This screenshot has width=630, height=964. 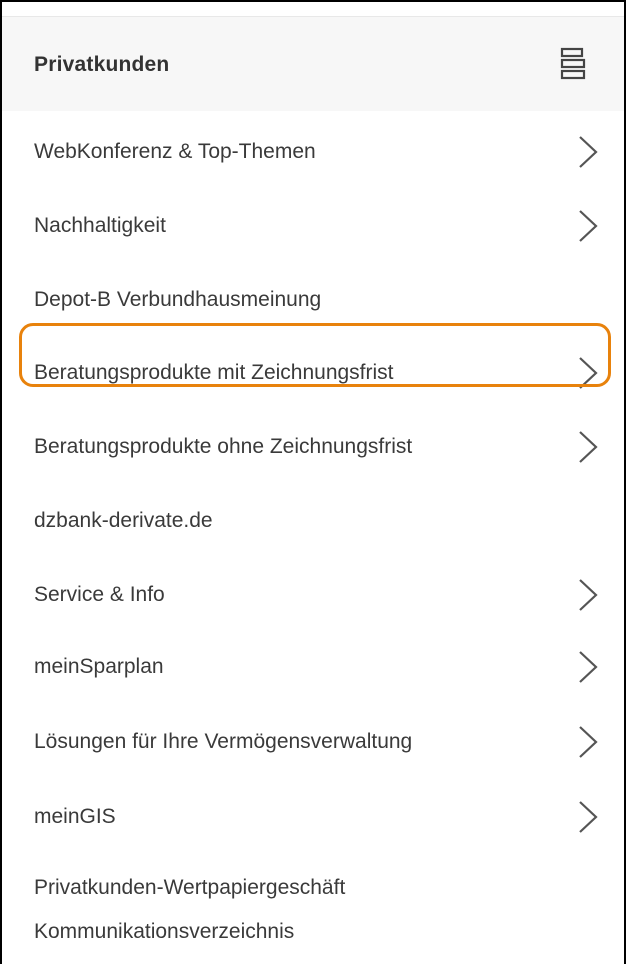 I want to click on menu-item-label: WebKonferenz & Top-Themen, so click(x=175, y=151).